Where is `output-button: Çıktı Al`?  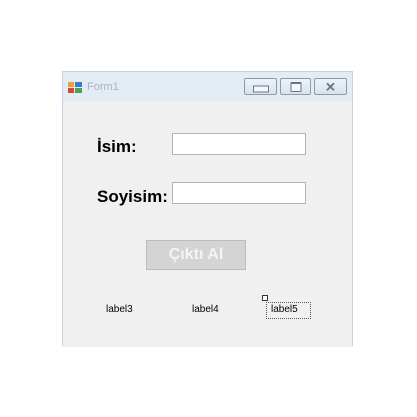 output-button: Çıktı Al is located at coordinates (196, 255).